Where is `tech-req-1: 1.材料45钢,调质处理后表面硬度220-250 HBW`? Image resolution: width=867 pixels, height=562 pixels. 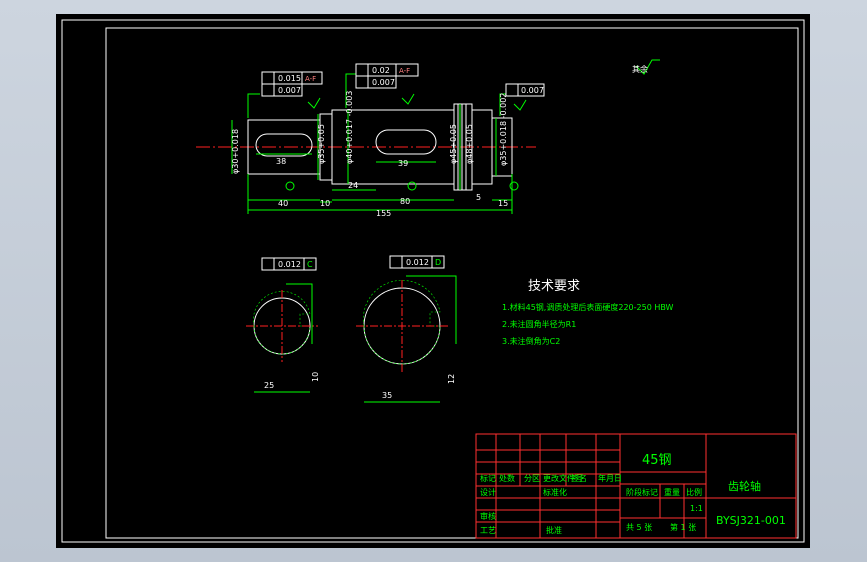 tech-req-1: 1.材料45钢,调质处理后表面硬度220-250 HBW is located at coordinates (588, 307).